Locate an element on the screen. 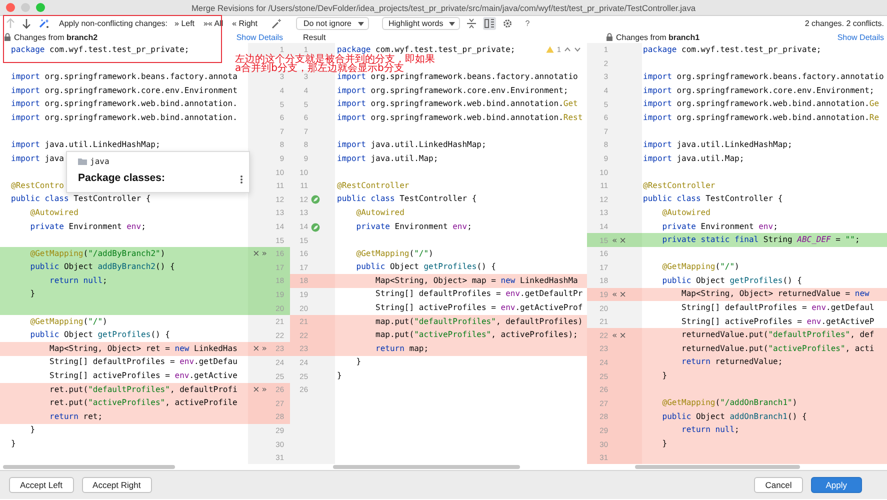 Image resolution: width=887 pixels, height=500 pixels. annotation-text: 左边的这个分支就是被合并到的分支，即如果 is located at coordinates (335, 59).